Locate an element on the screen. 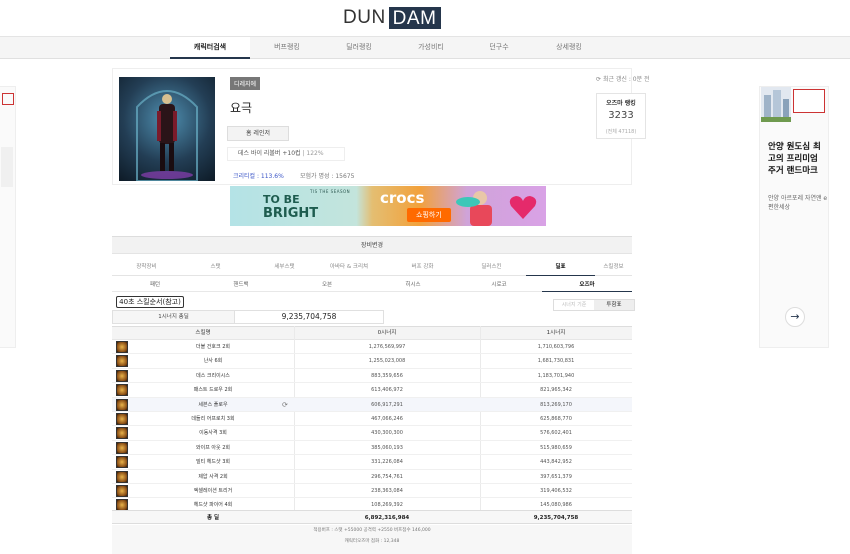 The width and height of the screenshot is (850, 554). top-bar: DUN DAM is located at coordinates (425, 18).